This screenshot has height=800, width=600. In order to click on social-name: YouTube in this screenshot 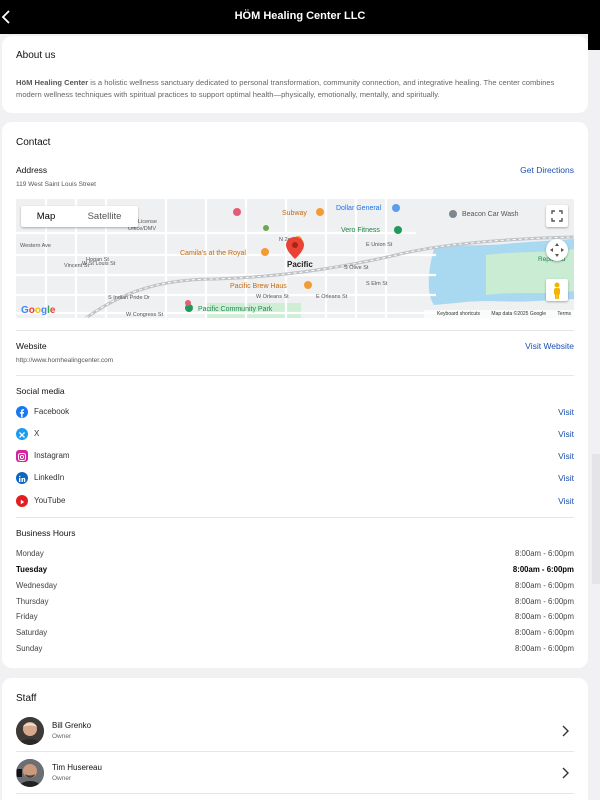, I will do `click(50, 500)`.